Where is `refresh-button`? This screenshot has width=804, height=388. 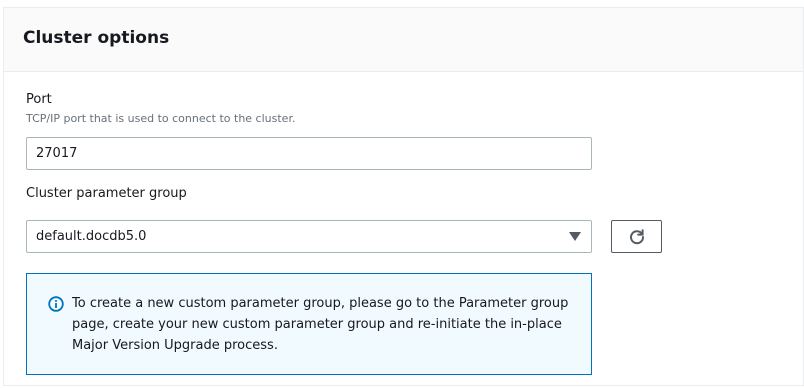 refresh-button is located at coordinates (636, 236).